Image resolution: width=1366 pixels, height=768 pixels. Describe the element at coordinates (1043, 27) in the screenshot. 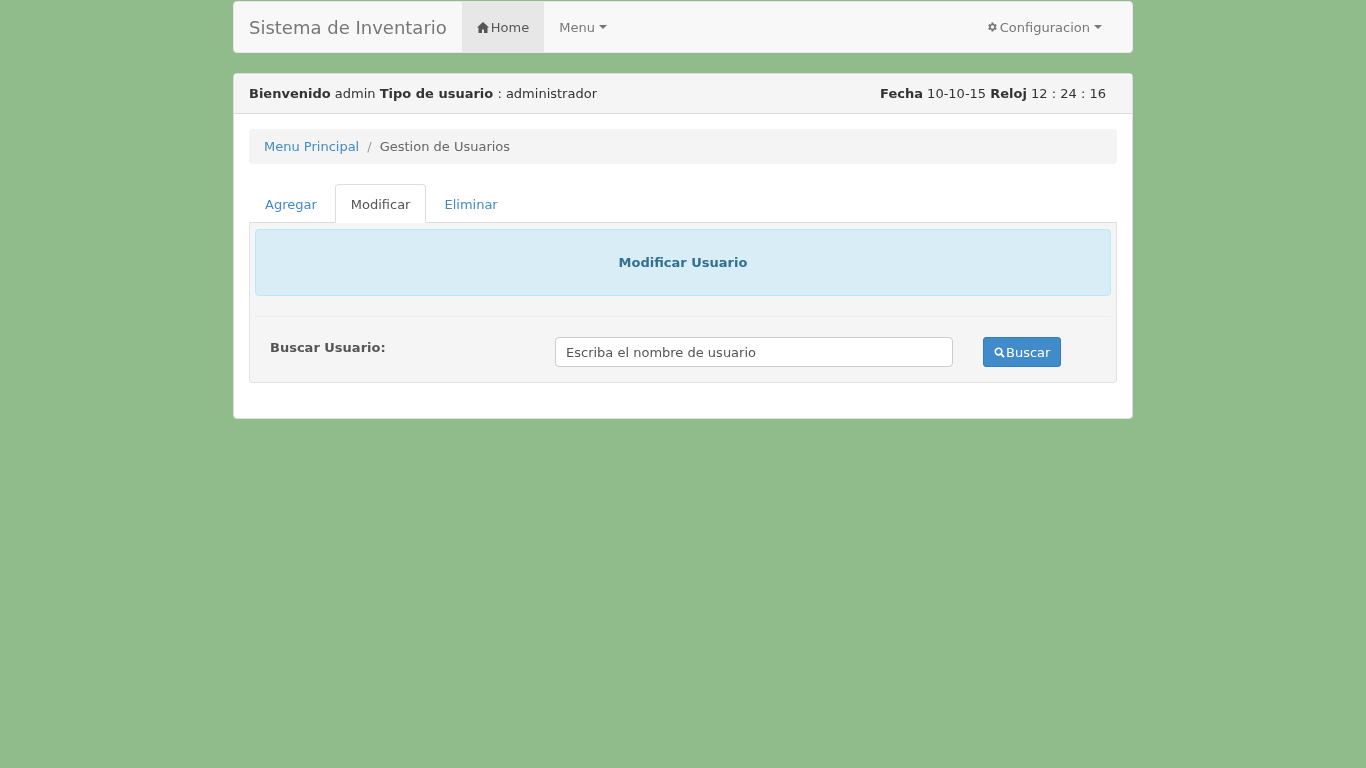

I see `nav-item: Configuracion` at that location.